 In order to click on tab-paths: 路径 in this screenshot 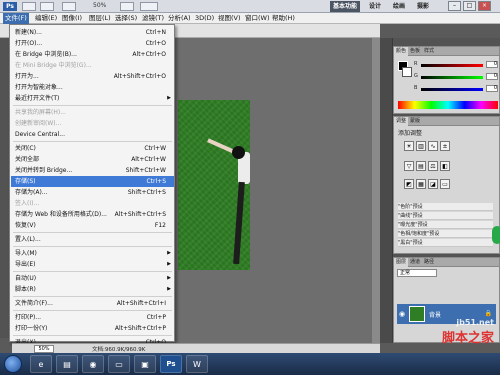, I will do `click(429, 262)`.